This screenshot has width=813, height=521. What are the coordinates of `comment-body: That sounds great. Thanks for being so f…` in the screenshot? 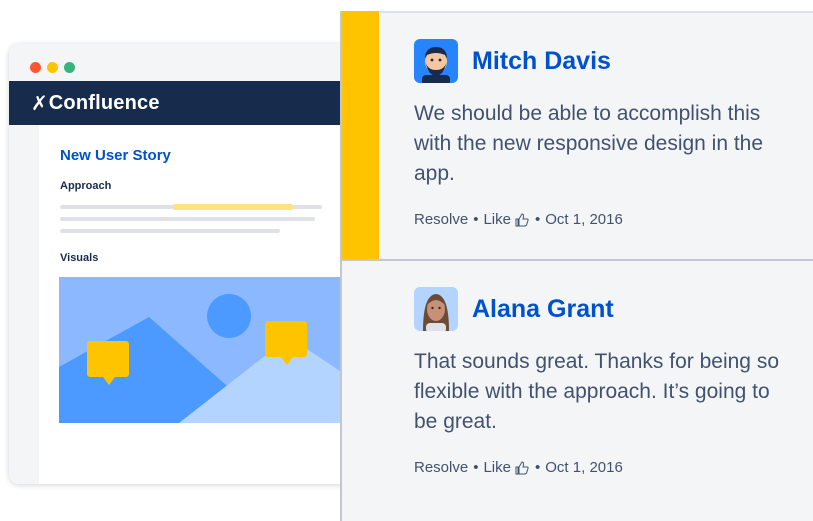 It's located at (596, 391).